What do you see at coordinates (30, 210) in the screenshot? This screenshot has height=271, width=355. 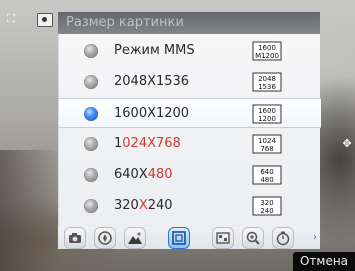 I see `viewfinder-shadow` at bounding box center [30, 210].